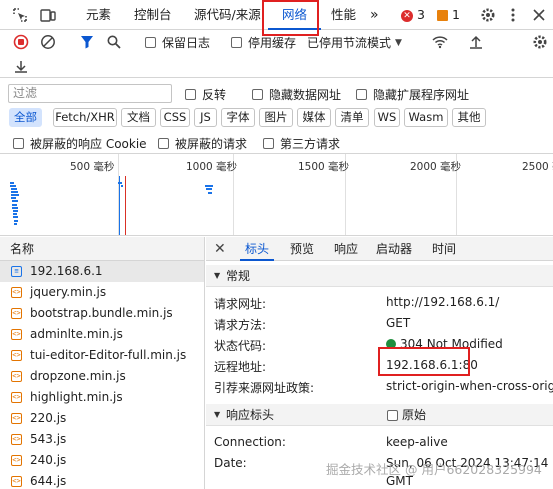 This screenshot has width=553, height=489. I want to click on tab-network: 网络, so click(295, 15).